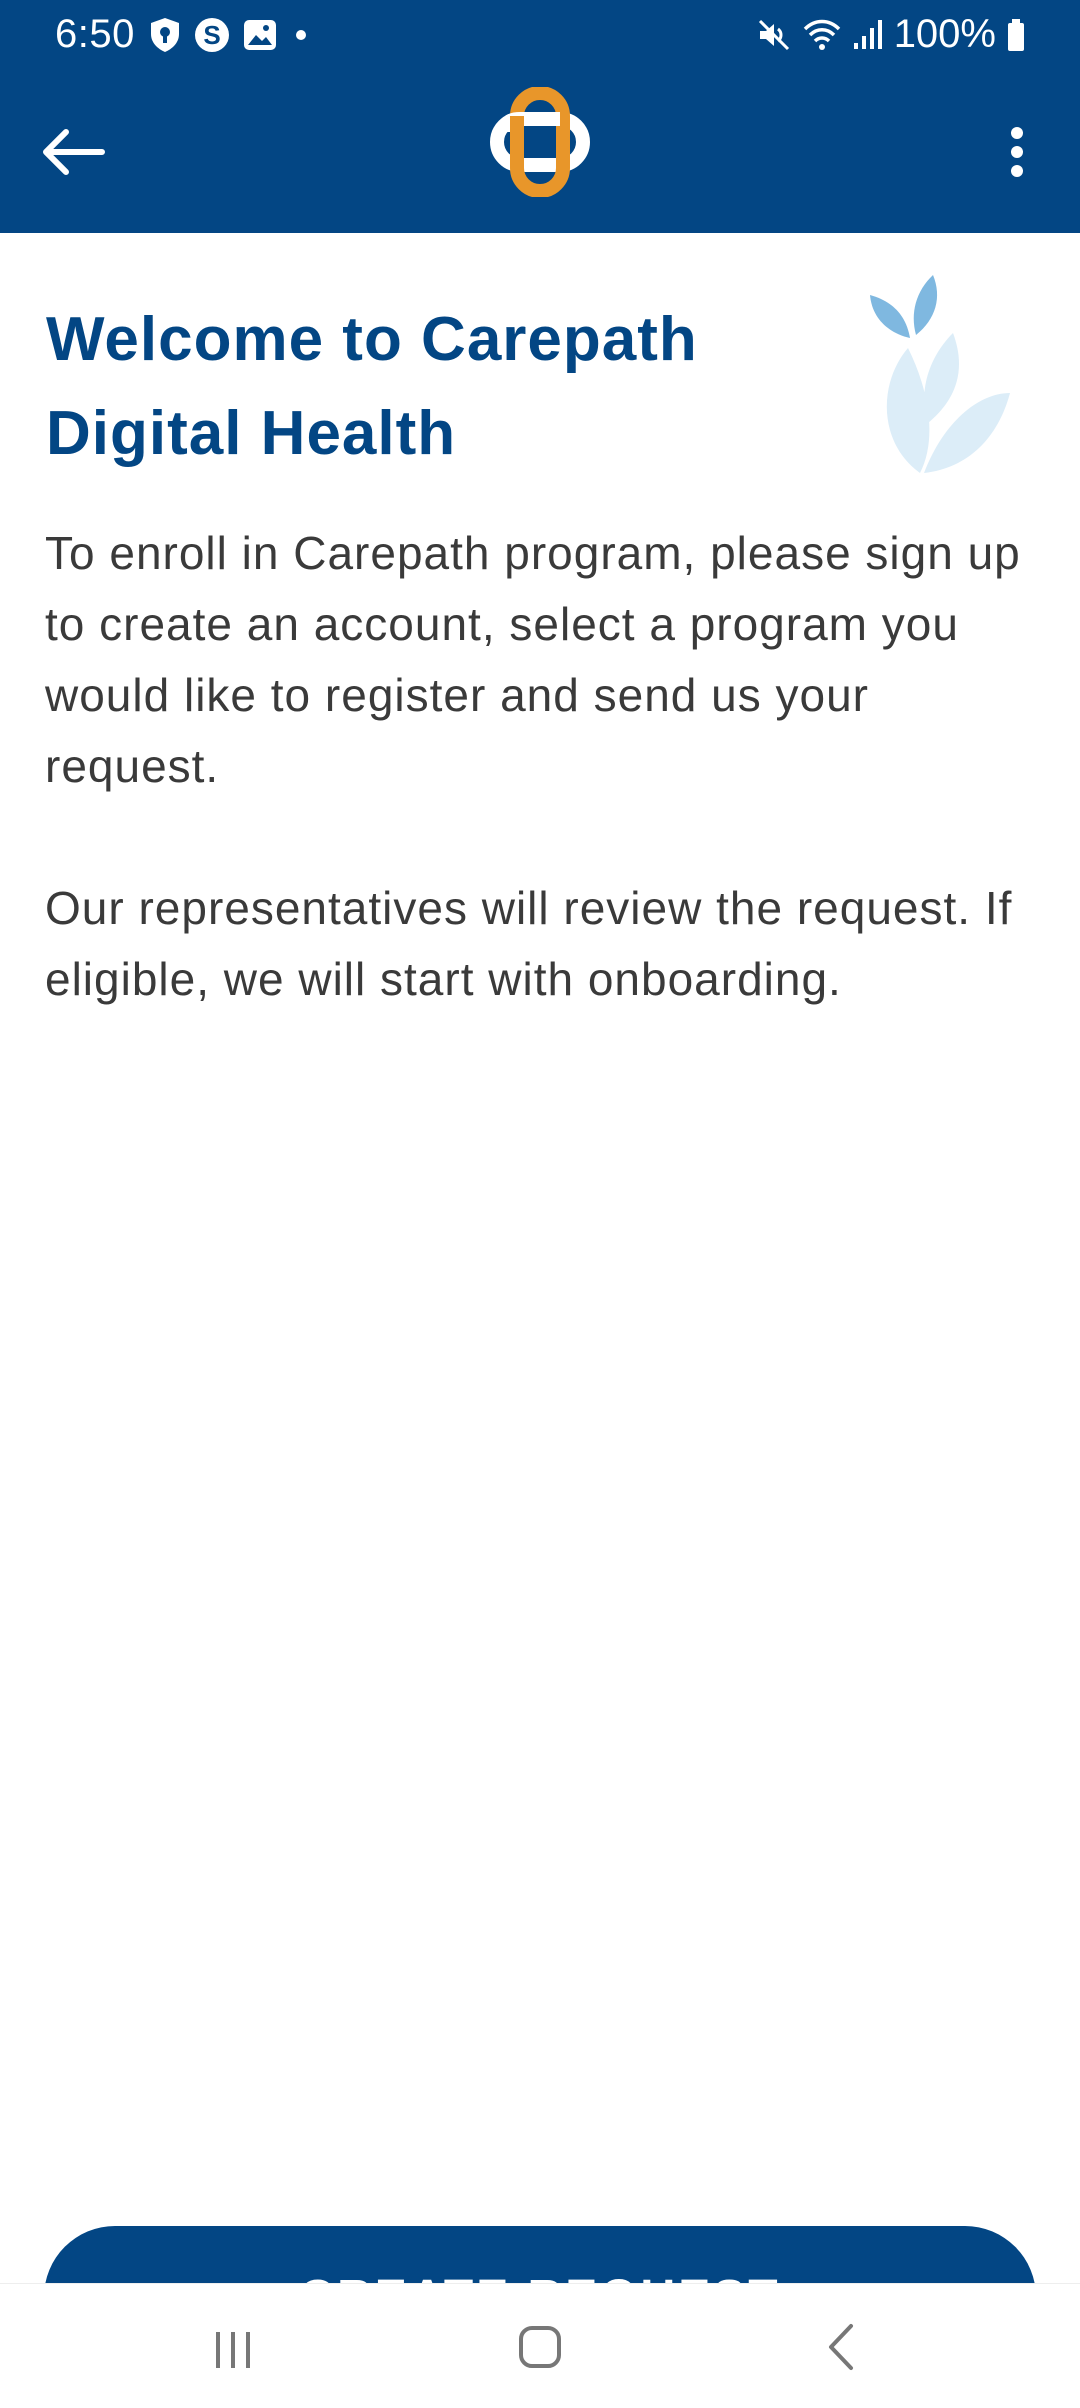 The image size is (1080, 2408). Describe the element at coordinates (840, 2348) in the screenshot. I see `back-icon` at that location.